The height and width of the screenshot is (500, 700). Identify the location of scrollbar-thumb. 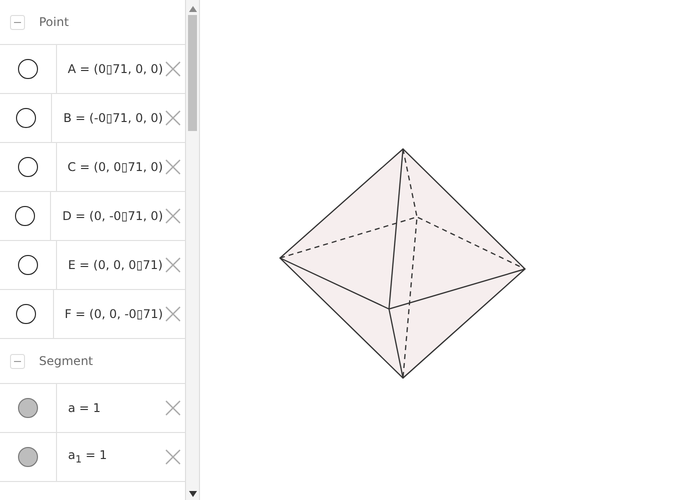
(192, 73).